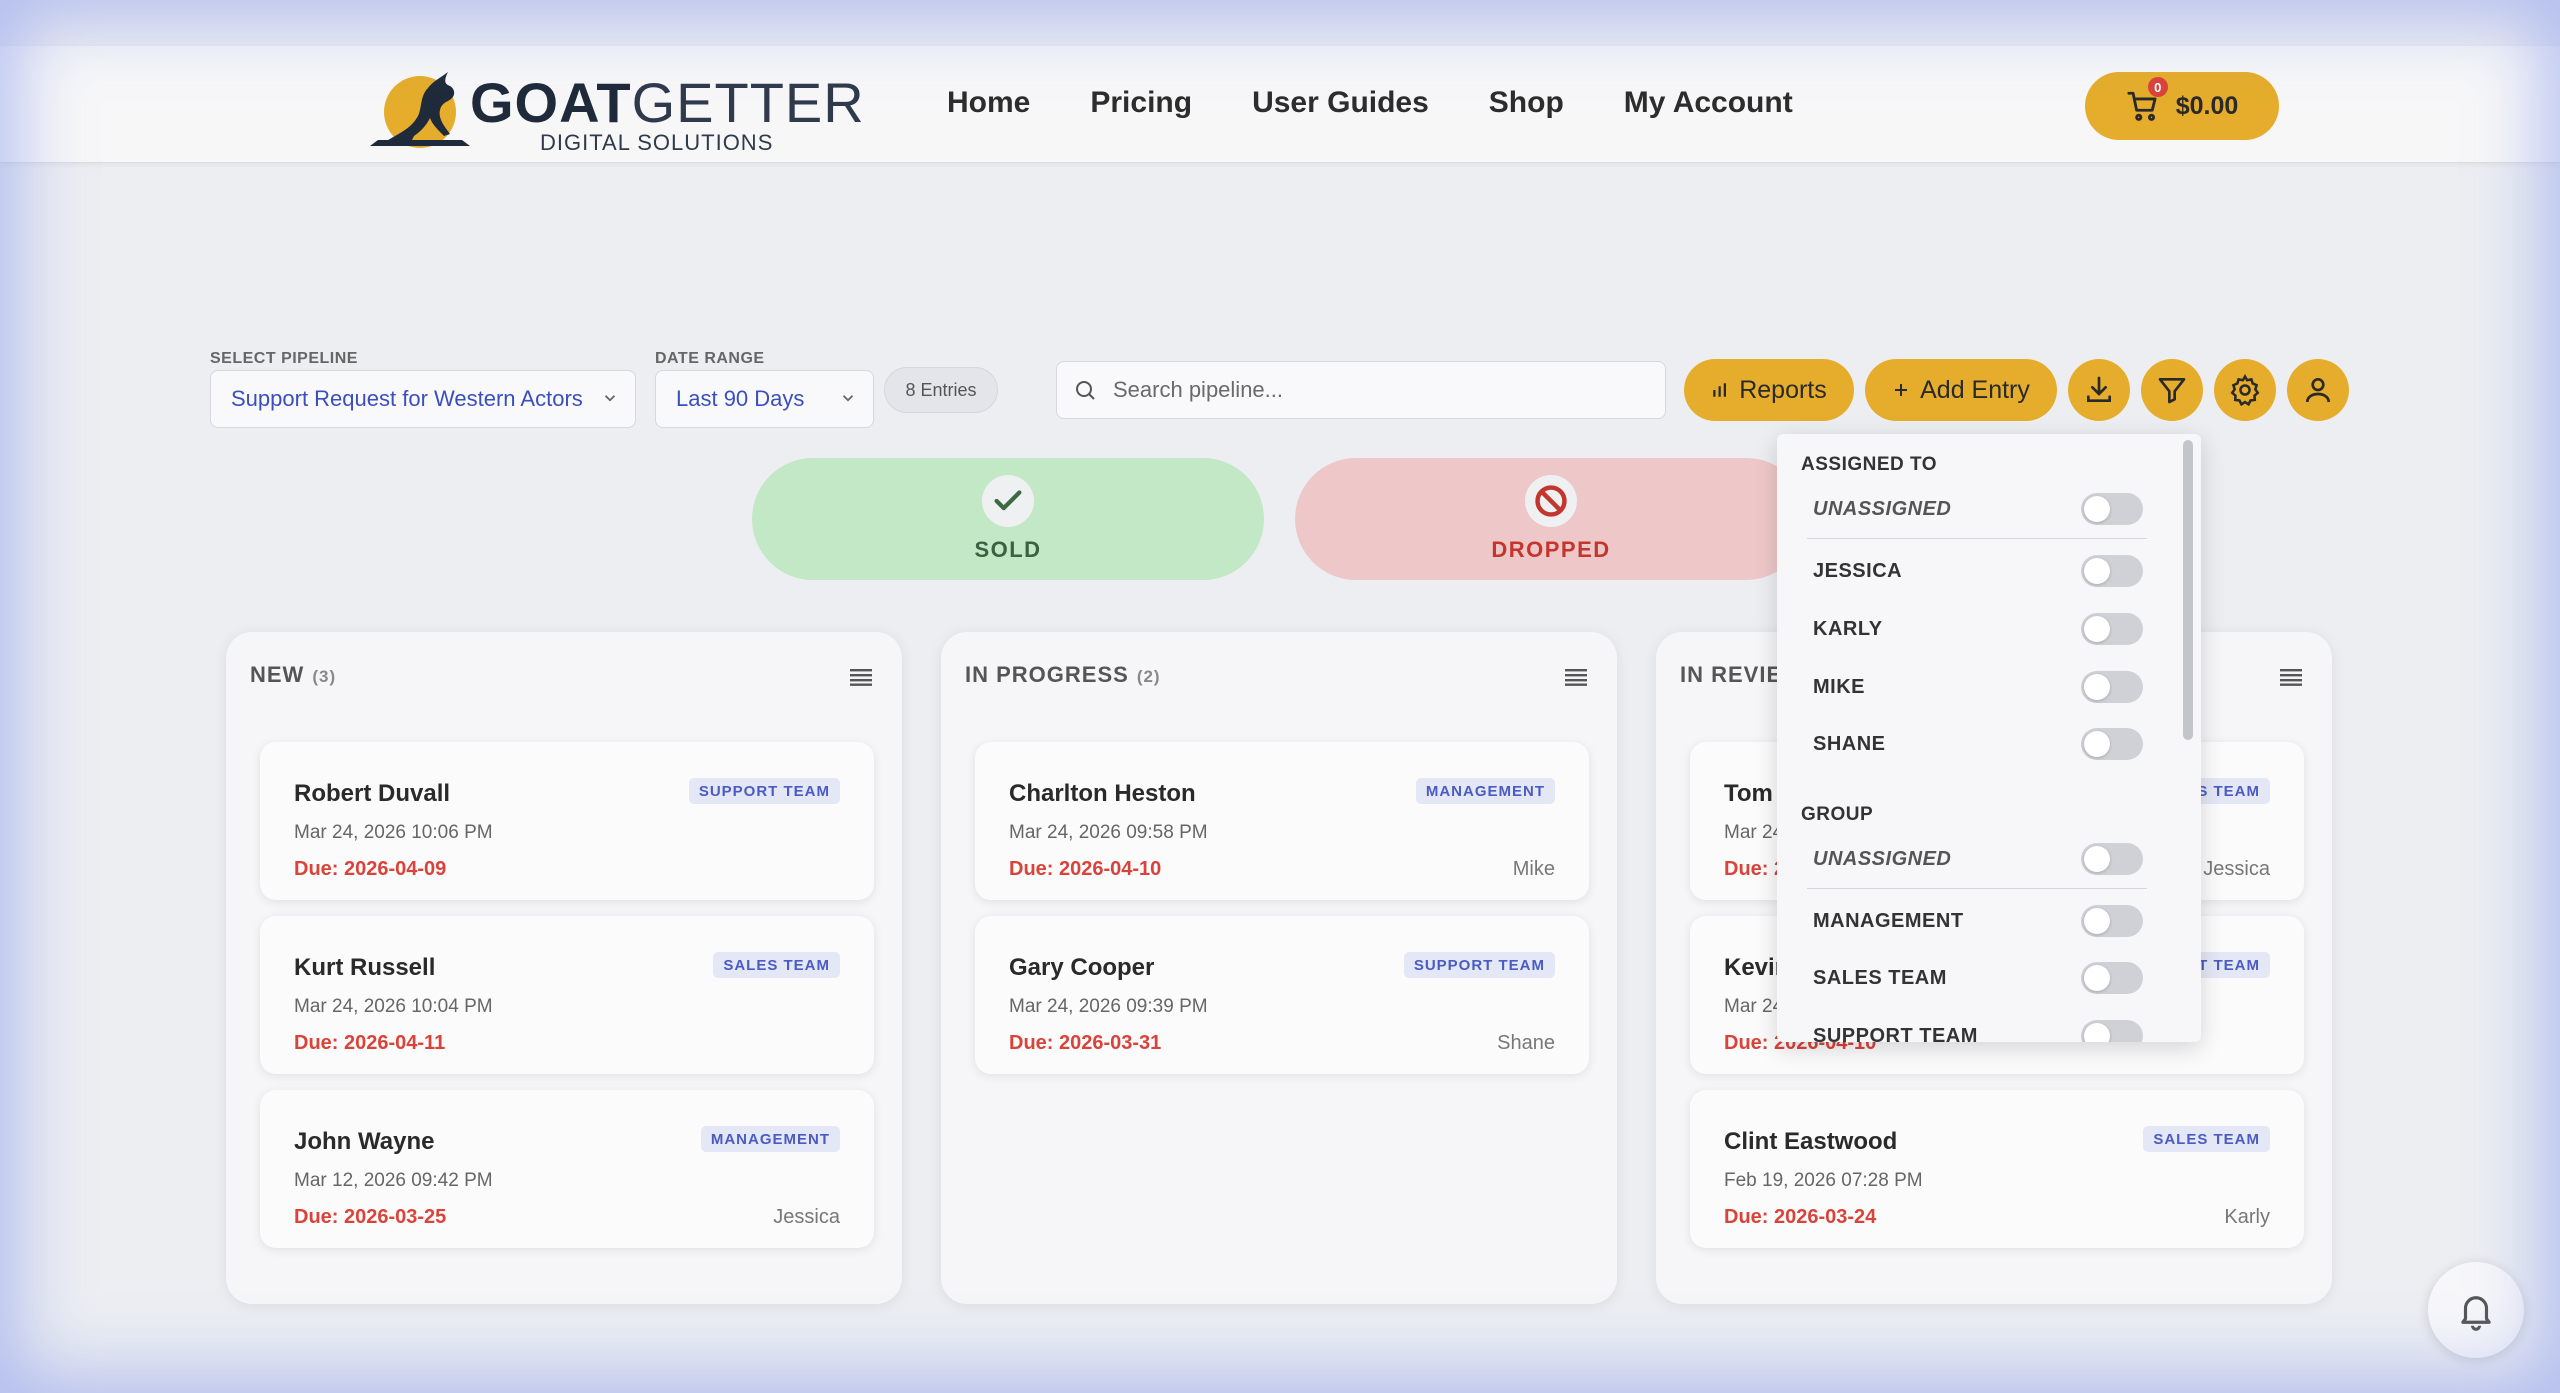 The image size is (2560, 1393). I want to click on filter-button, so click(2172, 390).